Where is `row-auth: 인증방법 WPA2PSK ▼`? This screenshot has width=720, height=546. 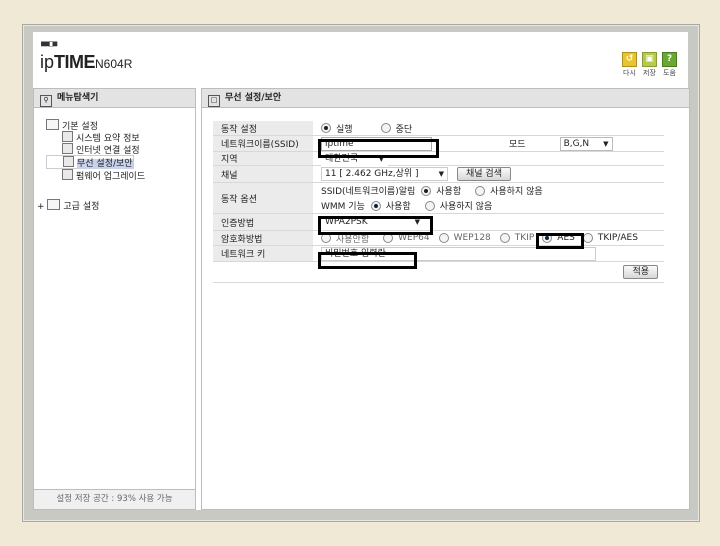 row-auth: 인증방법 WPA2PSK ▼ is located at coordinates (438, 222).